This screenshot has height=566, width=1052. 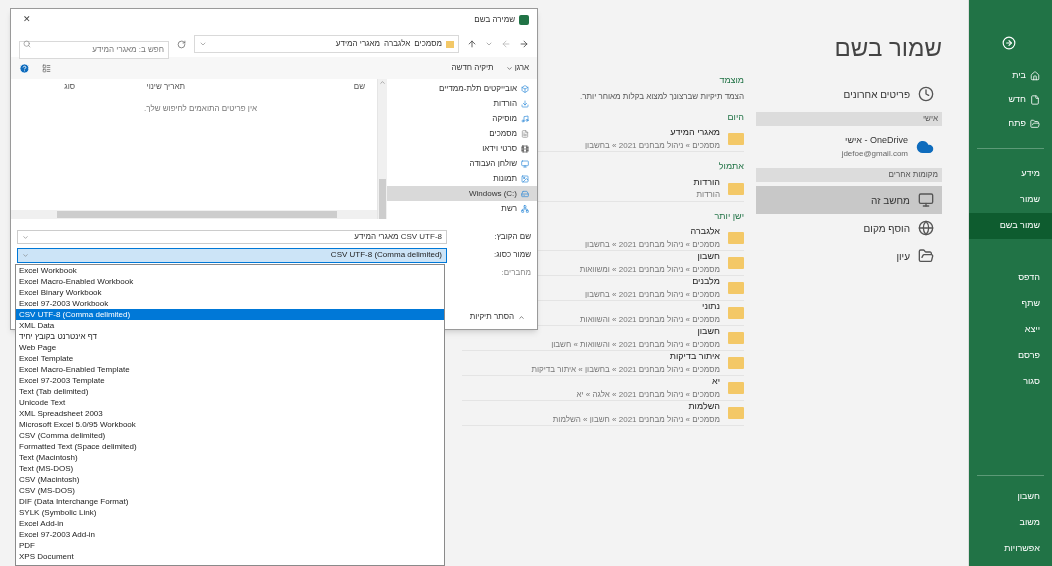 What do you see at coordinates (230, 281) in the screenshot?
I see `file-type-option: Excel Macro-Enabled Workbook` at bounding box center [230, 281].